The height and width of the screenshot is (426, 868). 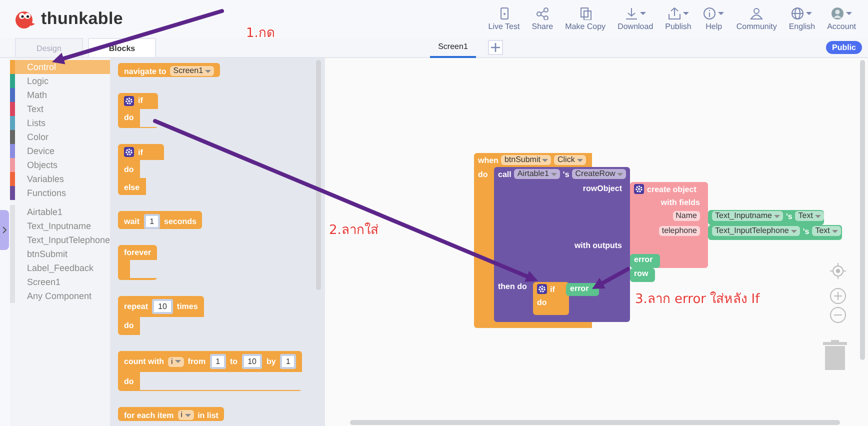 I want to click on block-label: for each item, so click(x=149, y=415).